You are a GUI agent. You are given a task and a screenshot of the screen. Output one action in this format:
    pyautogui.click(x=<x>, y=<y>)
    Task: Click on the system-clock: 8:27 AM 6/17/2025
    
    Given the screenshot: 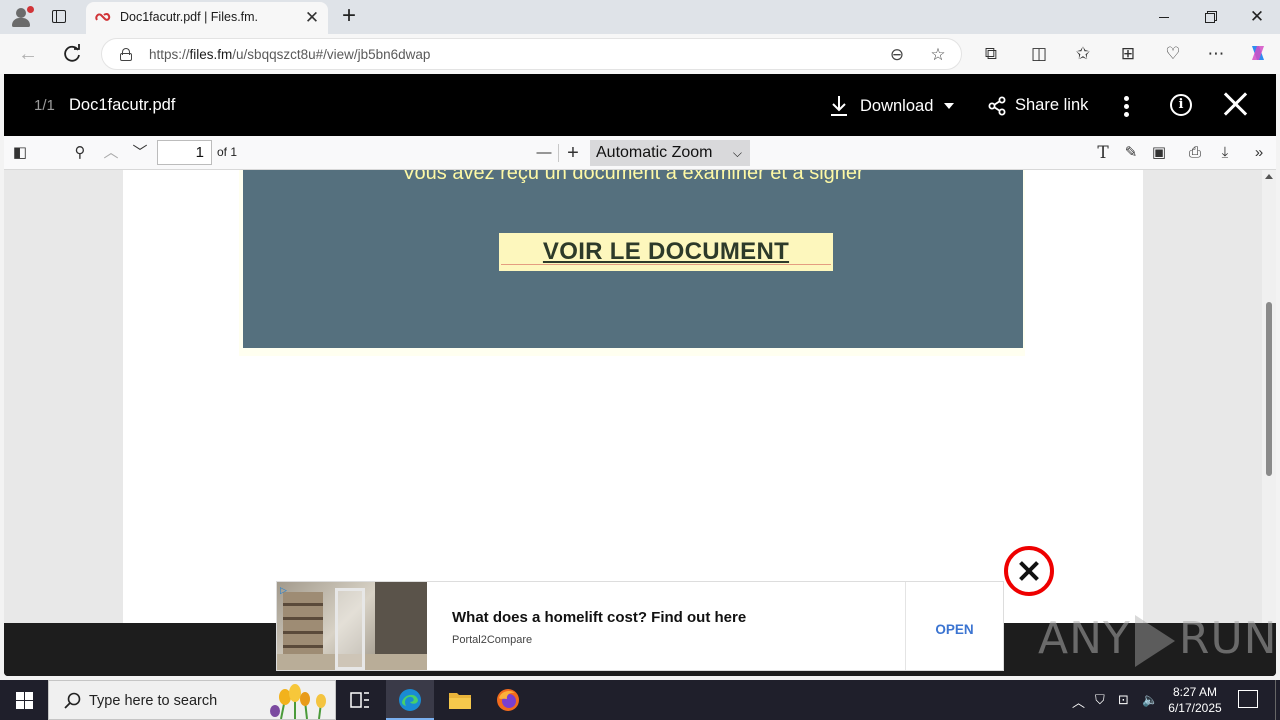 What is the action you would take?
    pyautogui.click(x=1195, y=700)
    